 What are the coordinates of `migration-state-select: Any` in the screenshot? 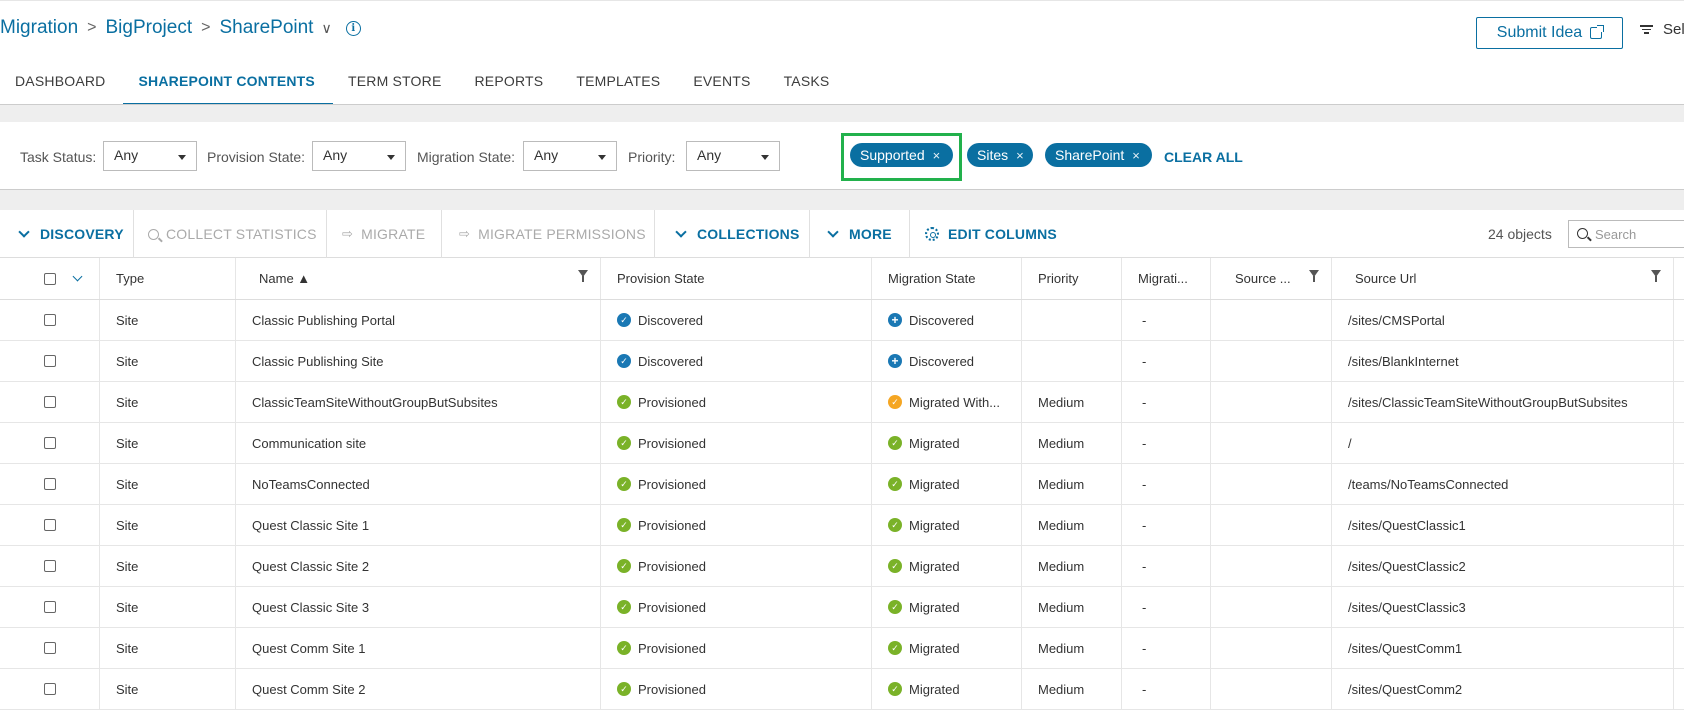 It's located at (570, 156).